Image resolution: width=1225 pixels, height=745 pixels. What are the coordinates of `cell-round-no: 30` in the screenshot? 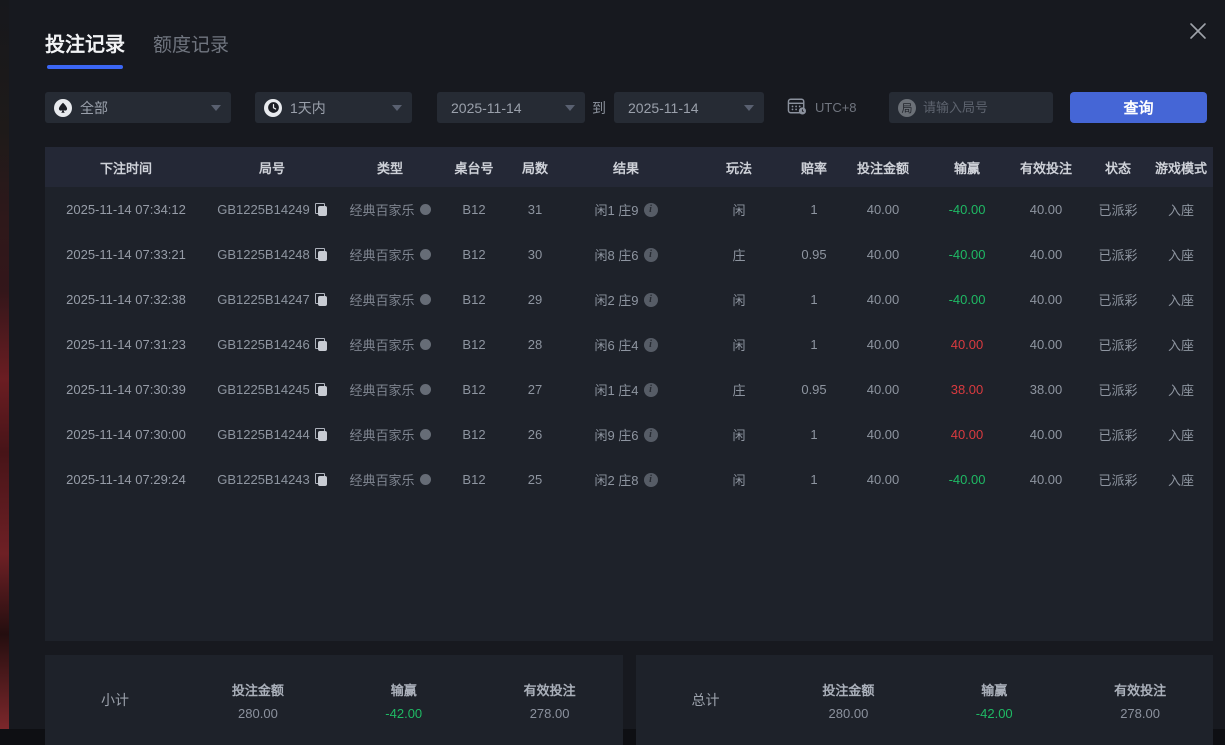 It's located at (535, 254).